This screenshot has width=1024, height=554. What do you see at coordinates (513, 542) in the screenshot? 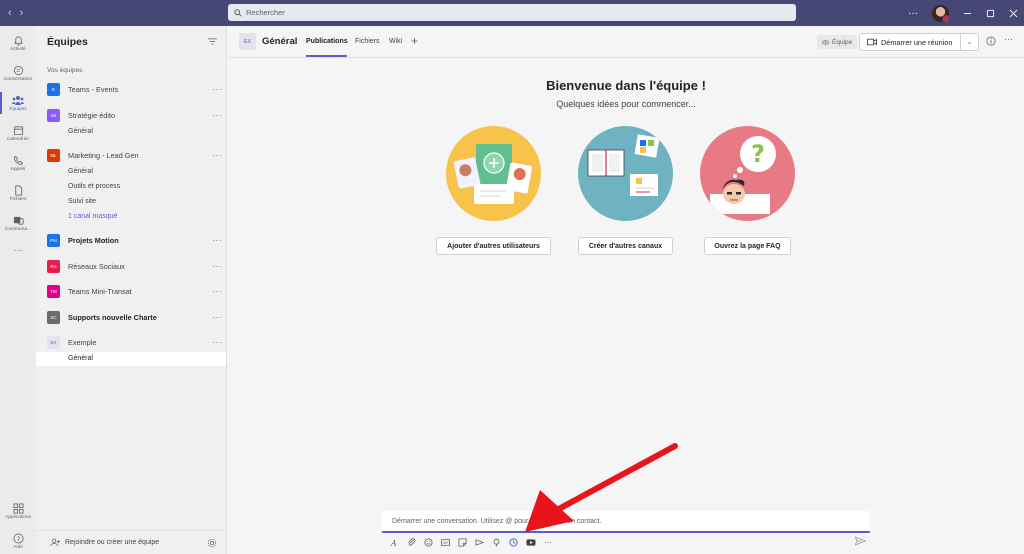
I see `loop-icon` at bounding box center [513, 542].